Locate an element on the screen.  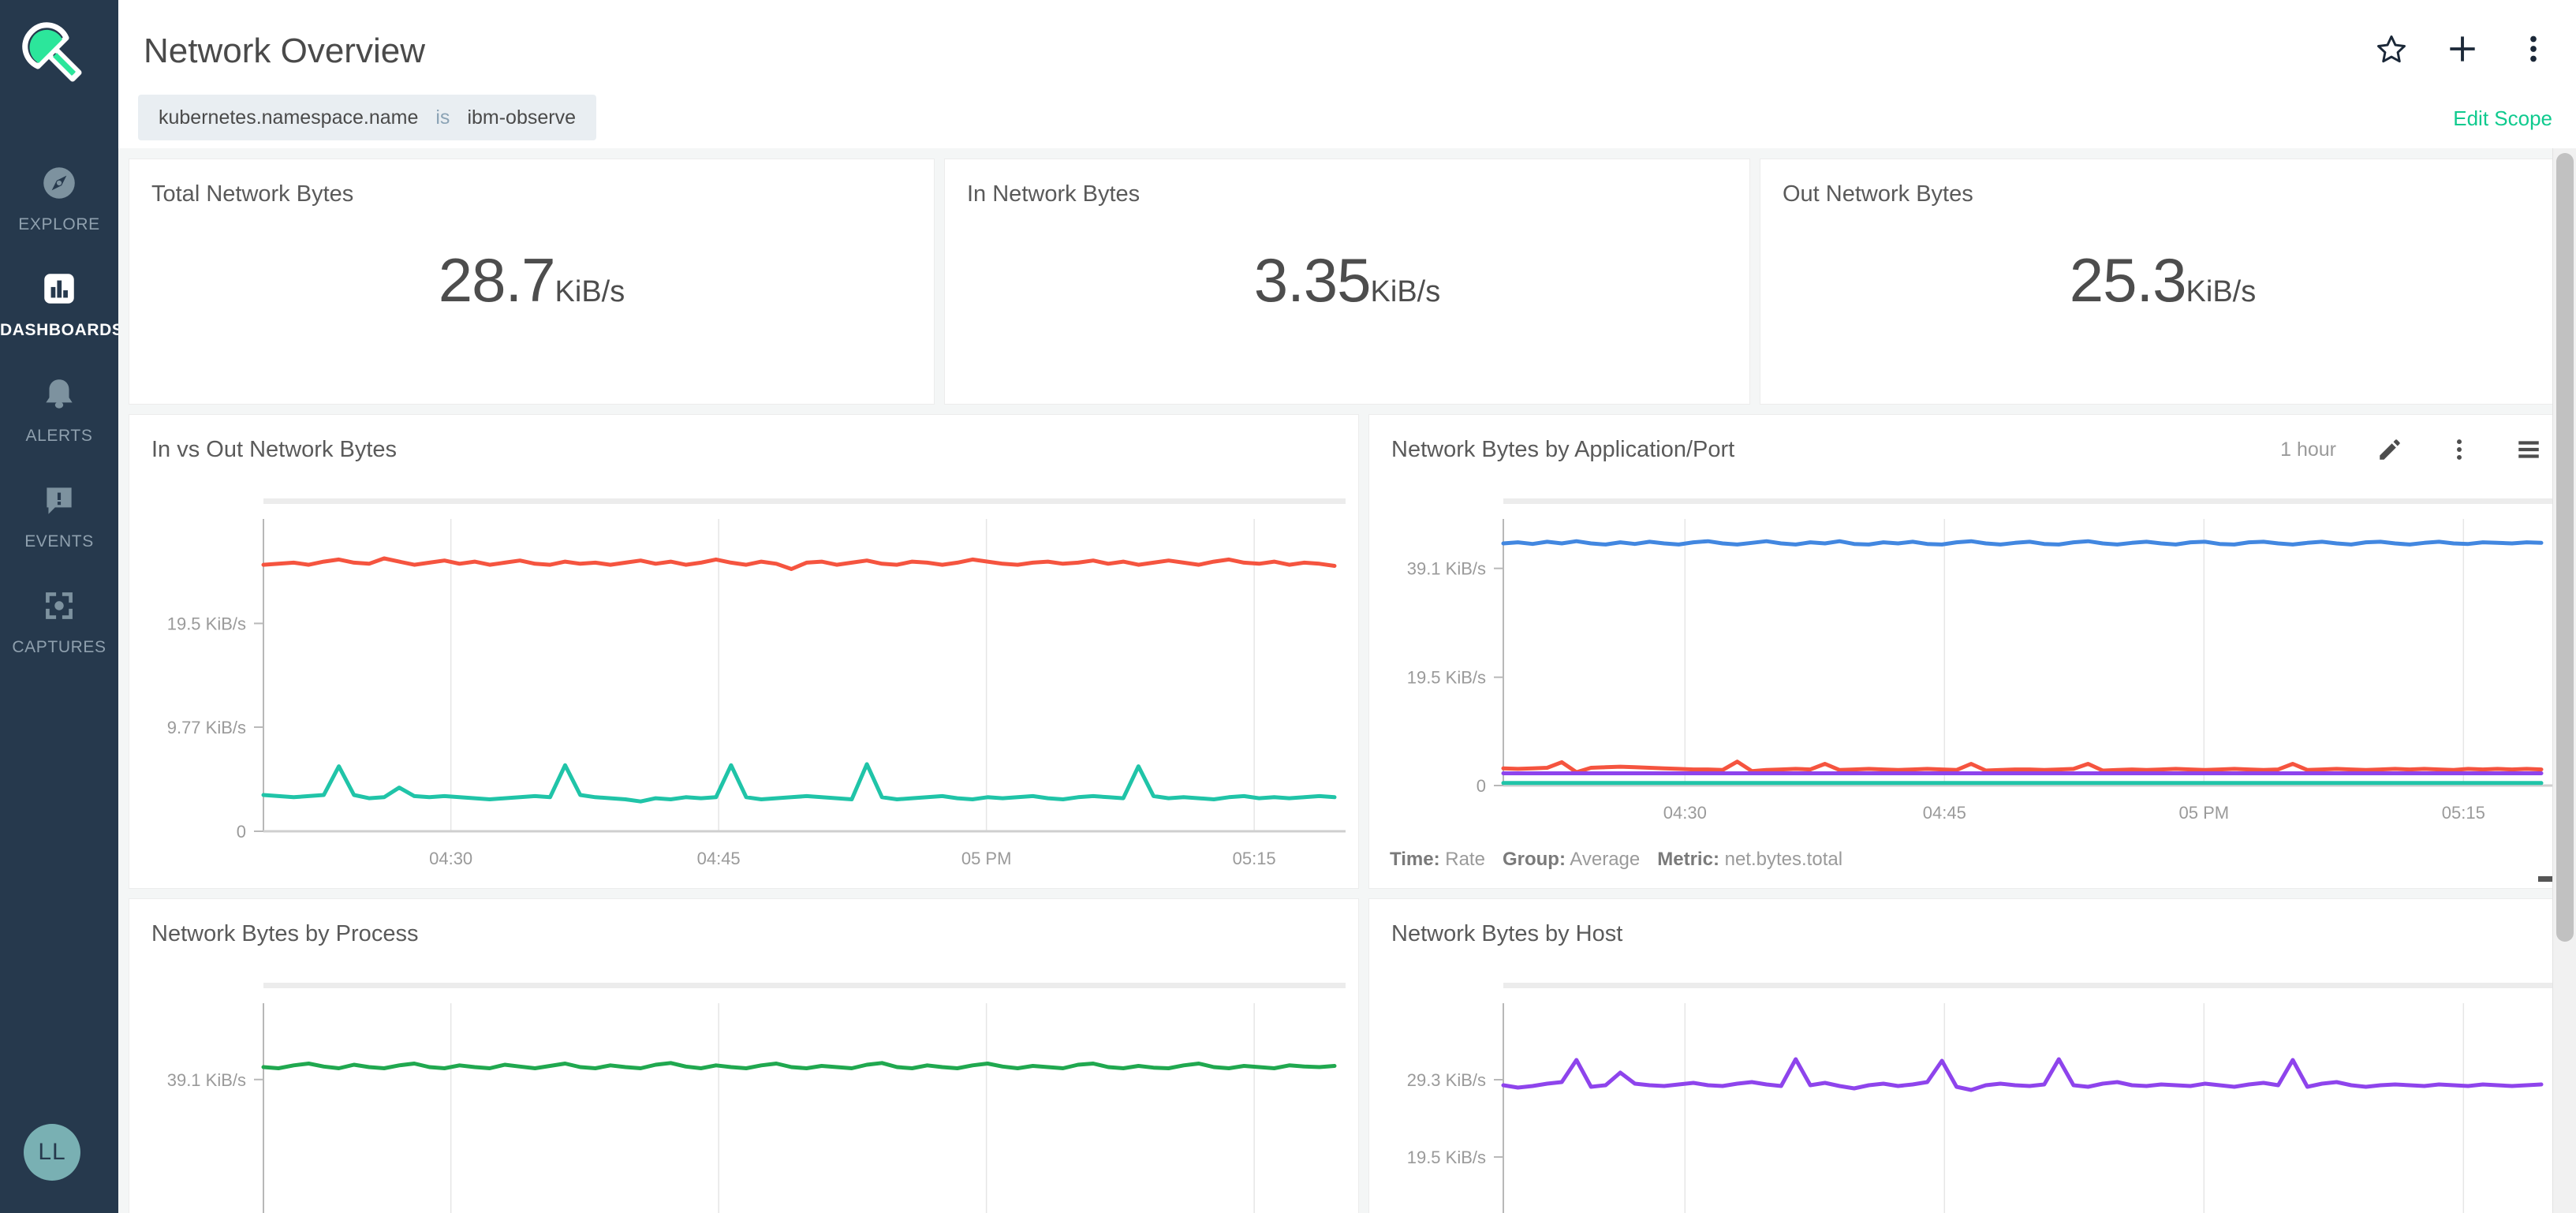
star-icon is located at coordinates (2391, 49).